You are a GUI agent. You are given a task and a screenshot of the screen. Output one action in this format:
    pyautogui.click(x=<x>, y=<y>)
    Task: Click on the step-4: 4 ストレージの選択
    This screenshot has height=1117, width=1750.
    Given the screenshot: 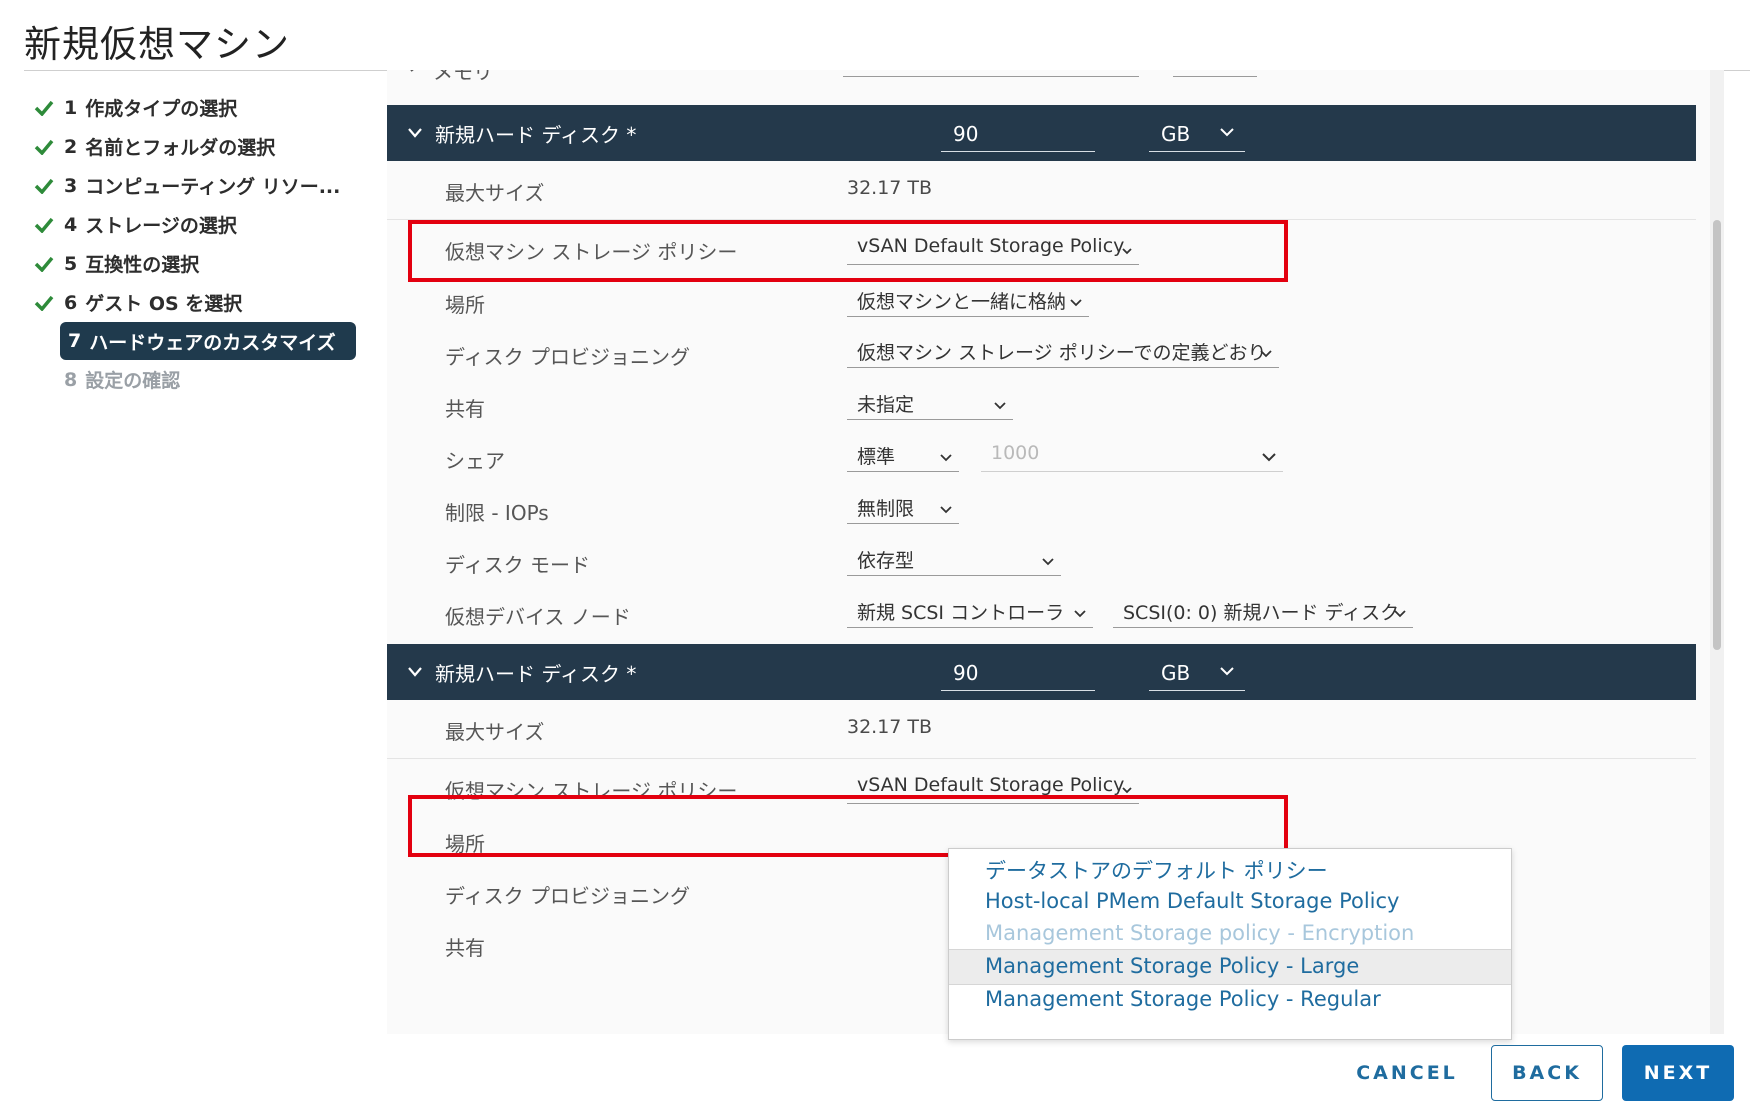 What is the action you would take?
    pyautogui.click(x=199, y=224)
    